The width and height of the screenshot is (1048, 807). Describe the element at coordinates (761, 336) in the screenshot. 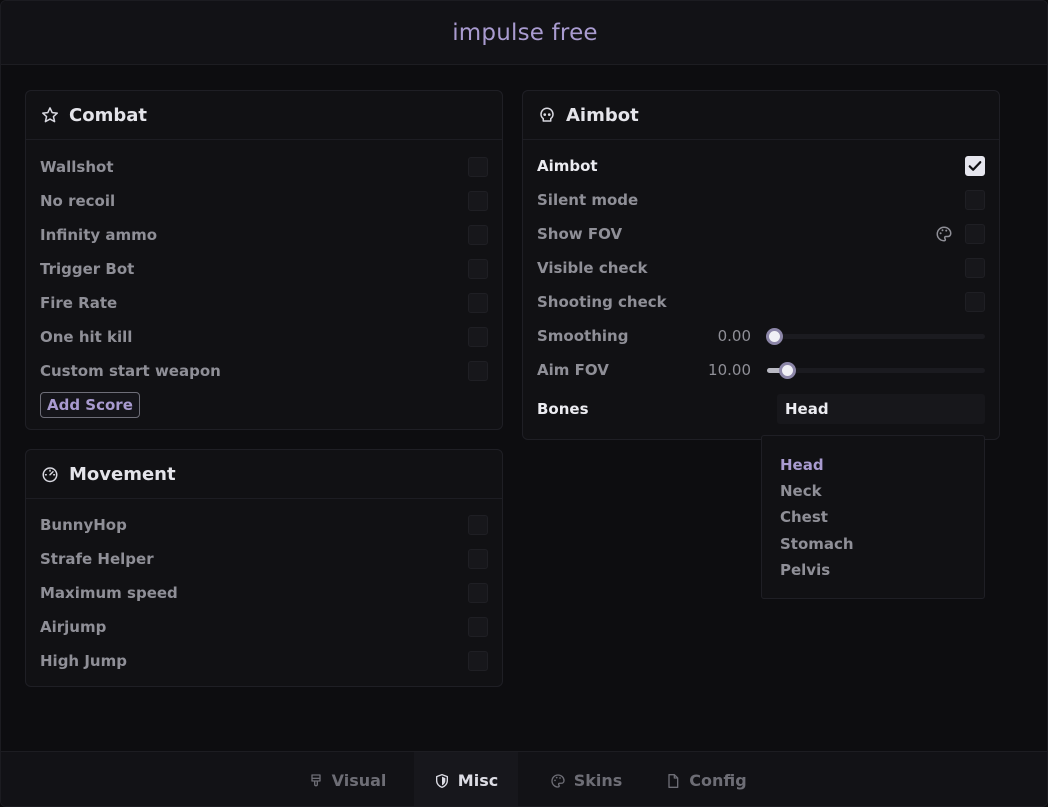

I see `smoothing-slider-row: Smoothing 0.00` at that location.